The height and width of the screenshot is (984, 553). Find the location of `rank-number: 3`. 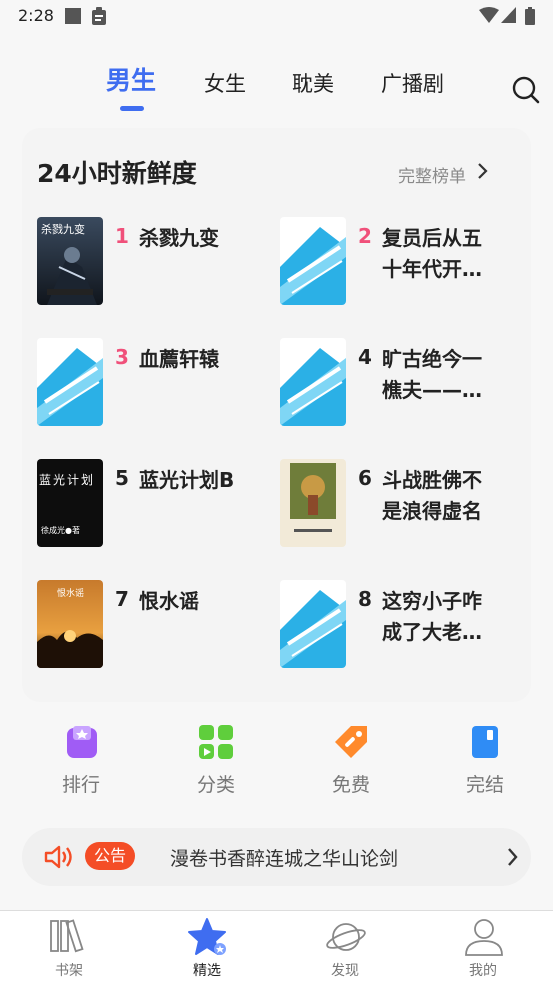

rank-number: 3 is located at coordinates (122, 357).